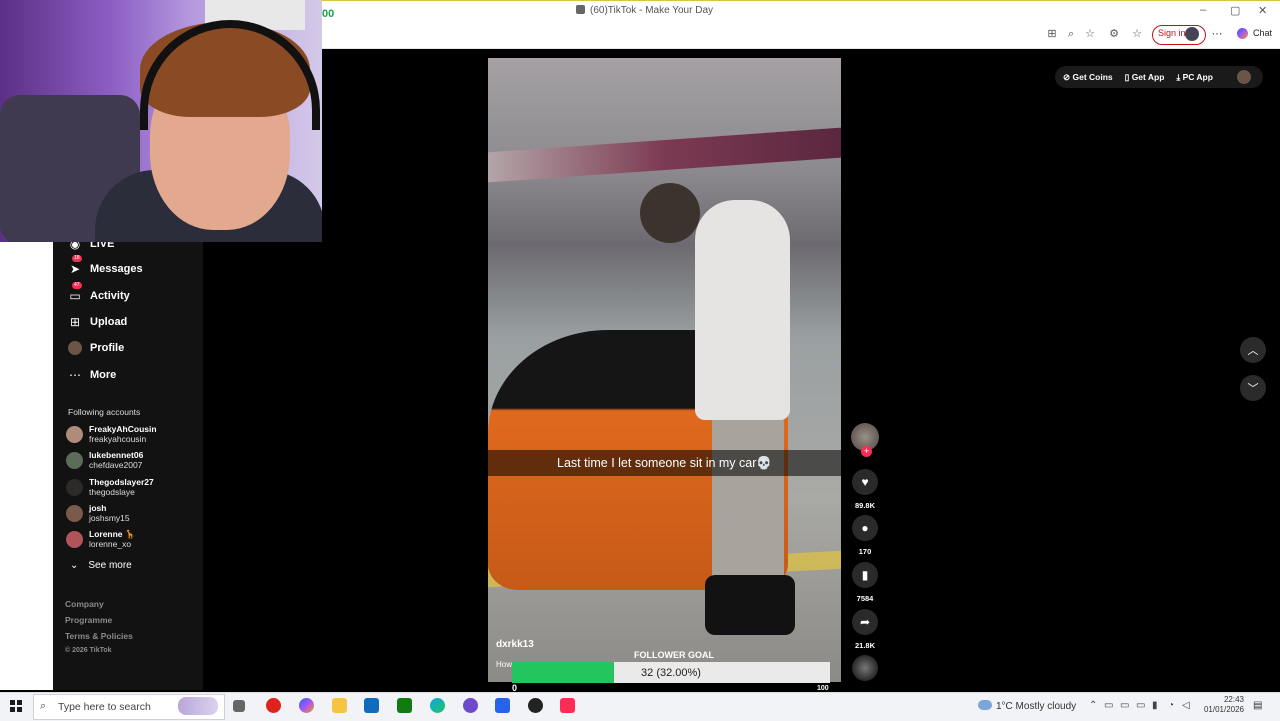 Image resolution: width=1280 pixels, height=721 pixels. Describe the element at coordinates (1093, 705) in the screenshot. I see `tray-overflow-icon: ⌃` at that location.